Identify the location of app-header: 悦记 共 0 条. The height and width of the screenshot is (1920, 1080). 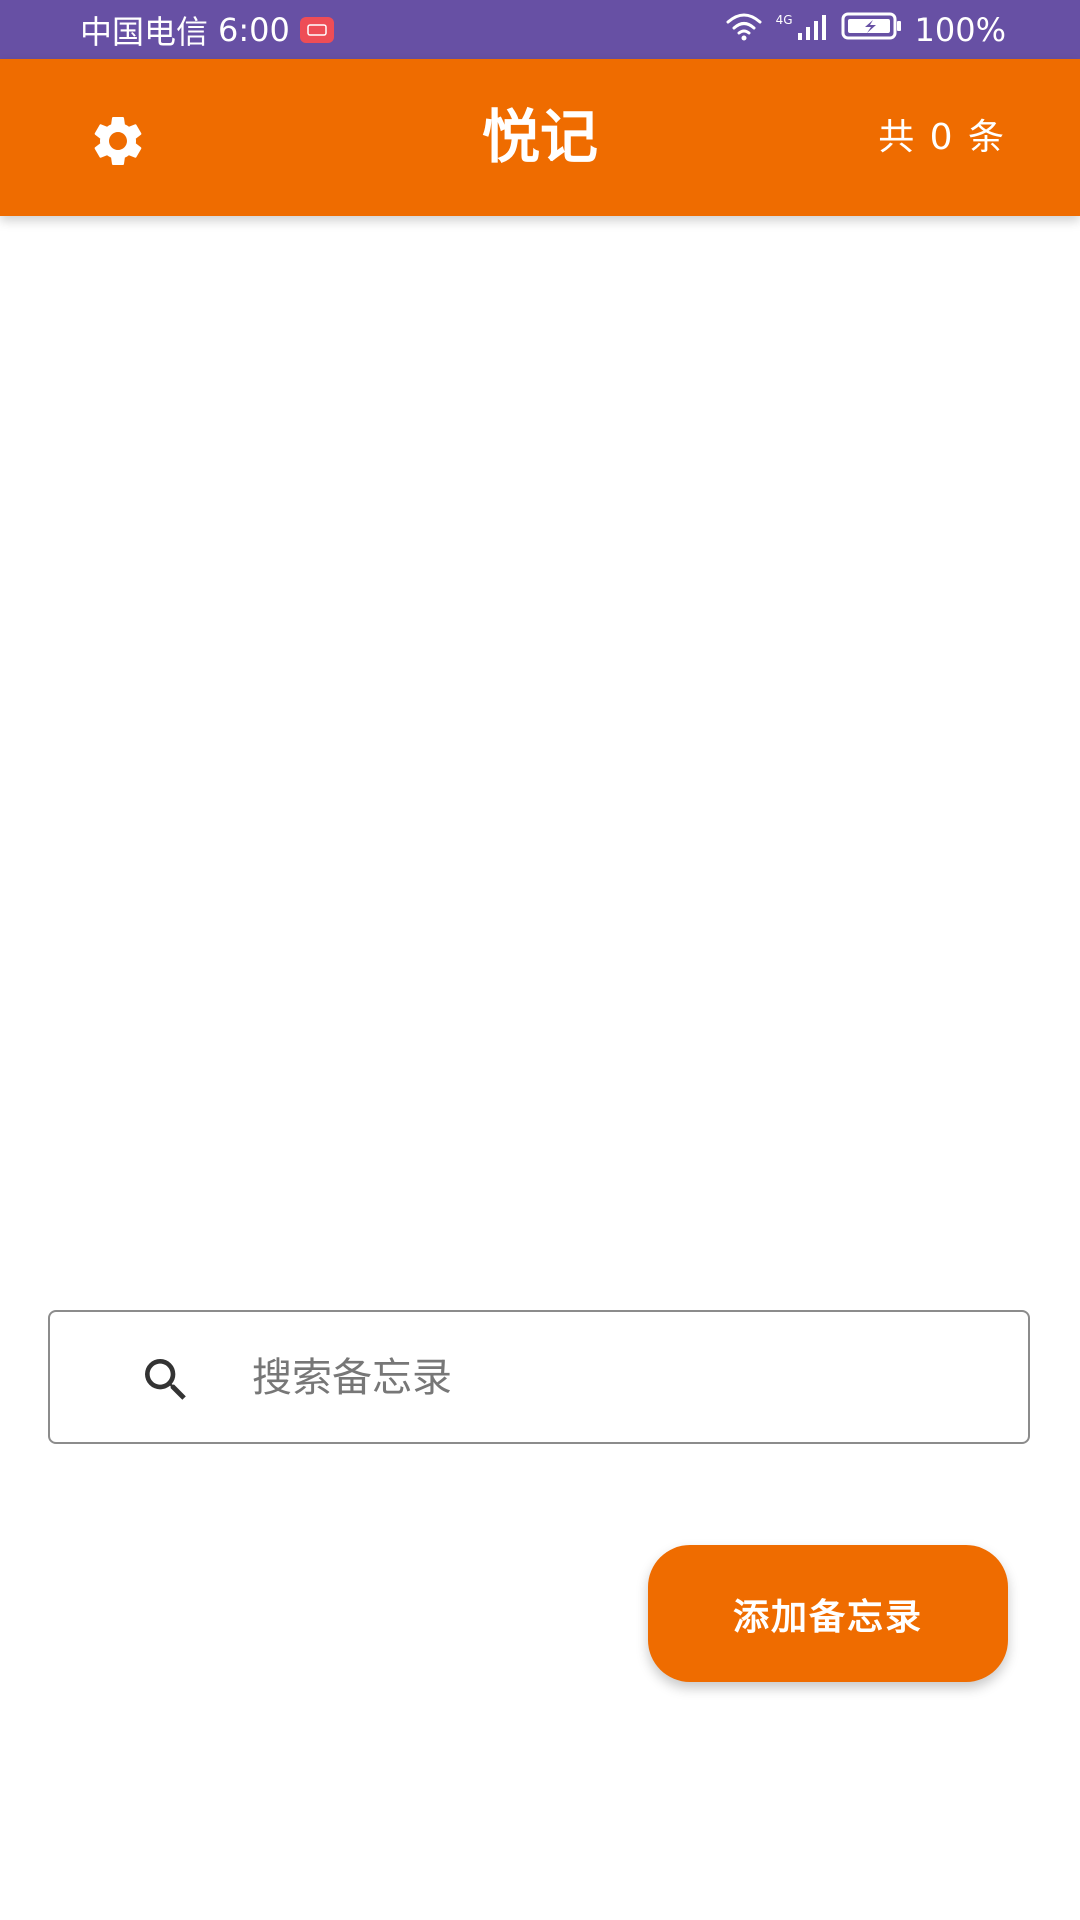
(540, 137).